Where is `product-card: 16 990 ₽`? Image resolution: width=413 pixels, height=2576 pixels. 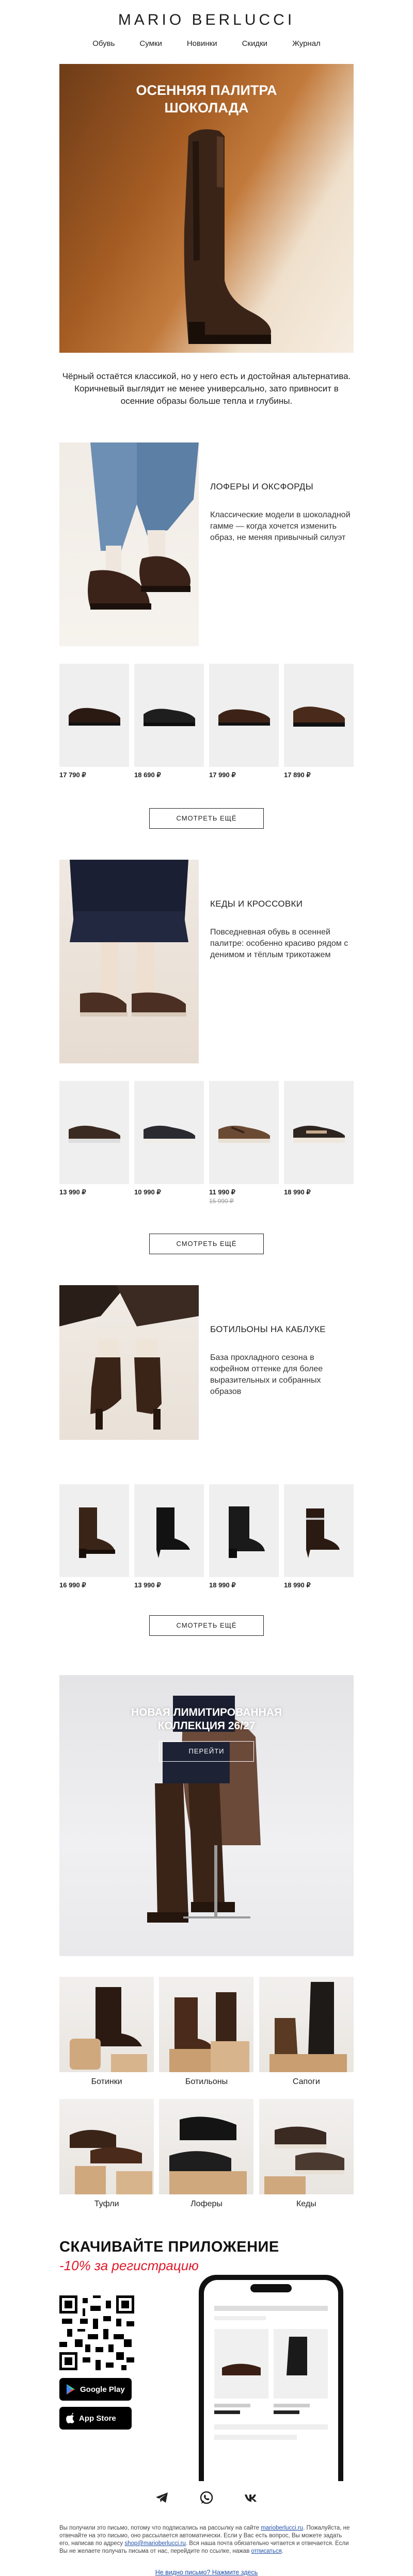
product-card: 16 990 ₽ is located at coordinates (94, 1536).